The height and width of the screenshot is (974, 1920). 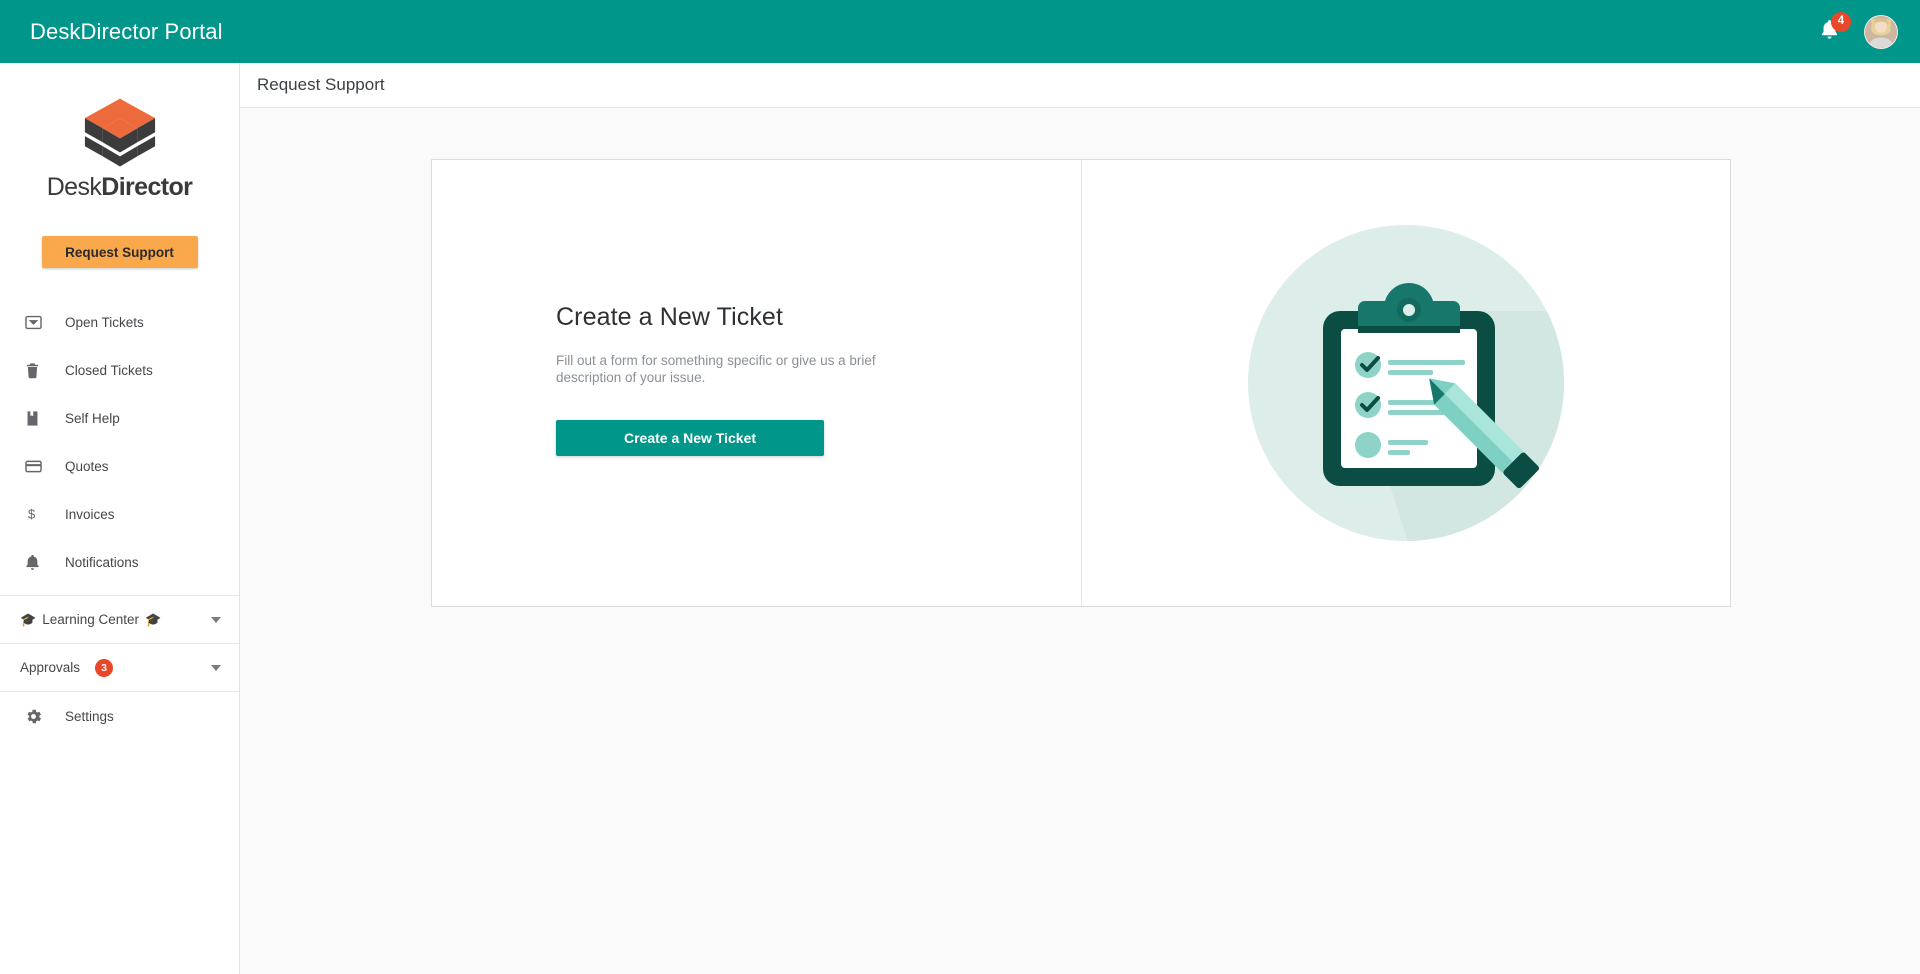 I want to click on bell-icon, so click(x=37, y=562).